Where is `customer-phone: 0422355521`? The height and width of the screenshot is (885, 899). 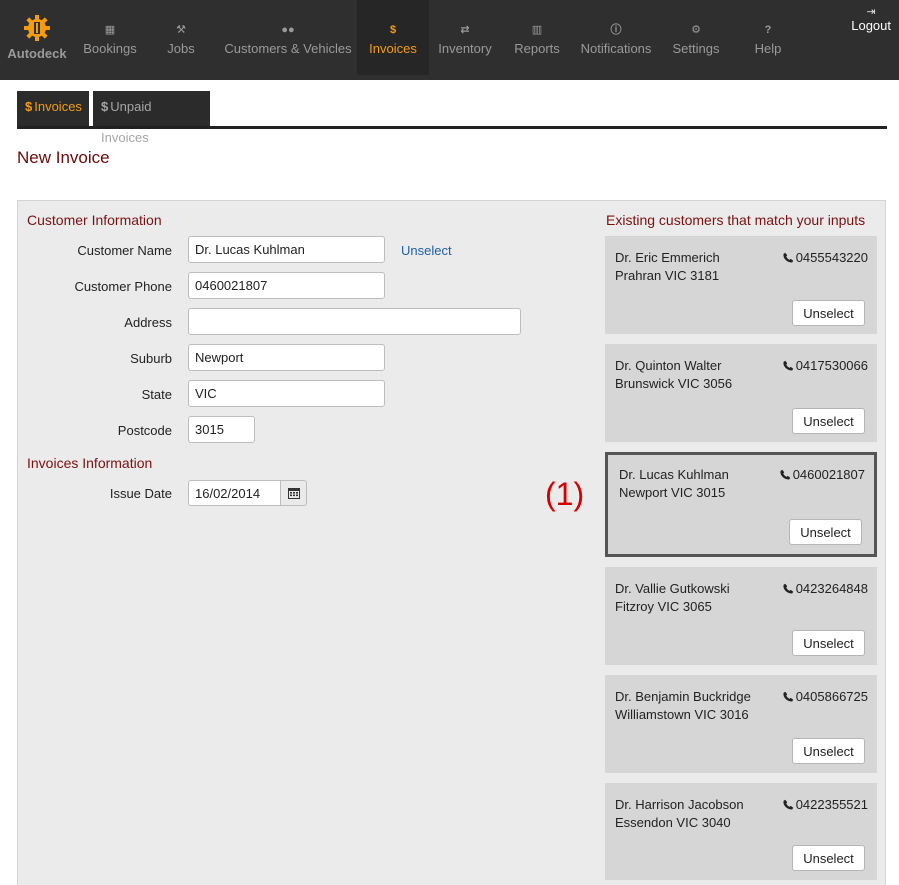 customer-phone: 0422355521 is located at coordinates (825, 805).